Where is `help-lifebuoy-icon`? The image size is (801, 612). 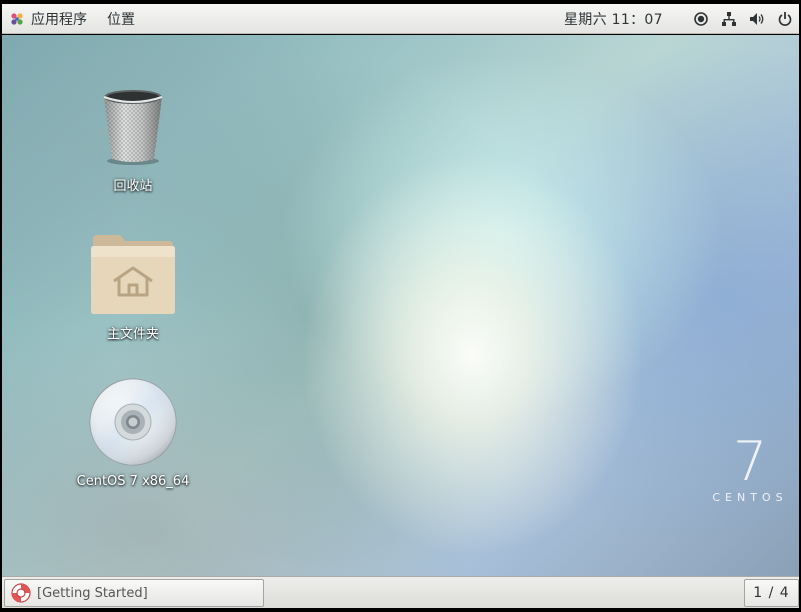
help-lifebuoy-icon is located at coordinates (21, 593).